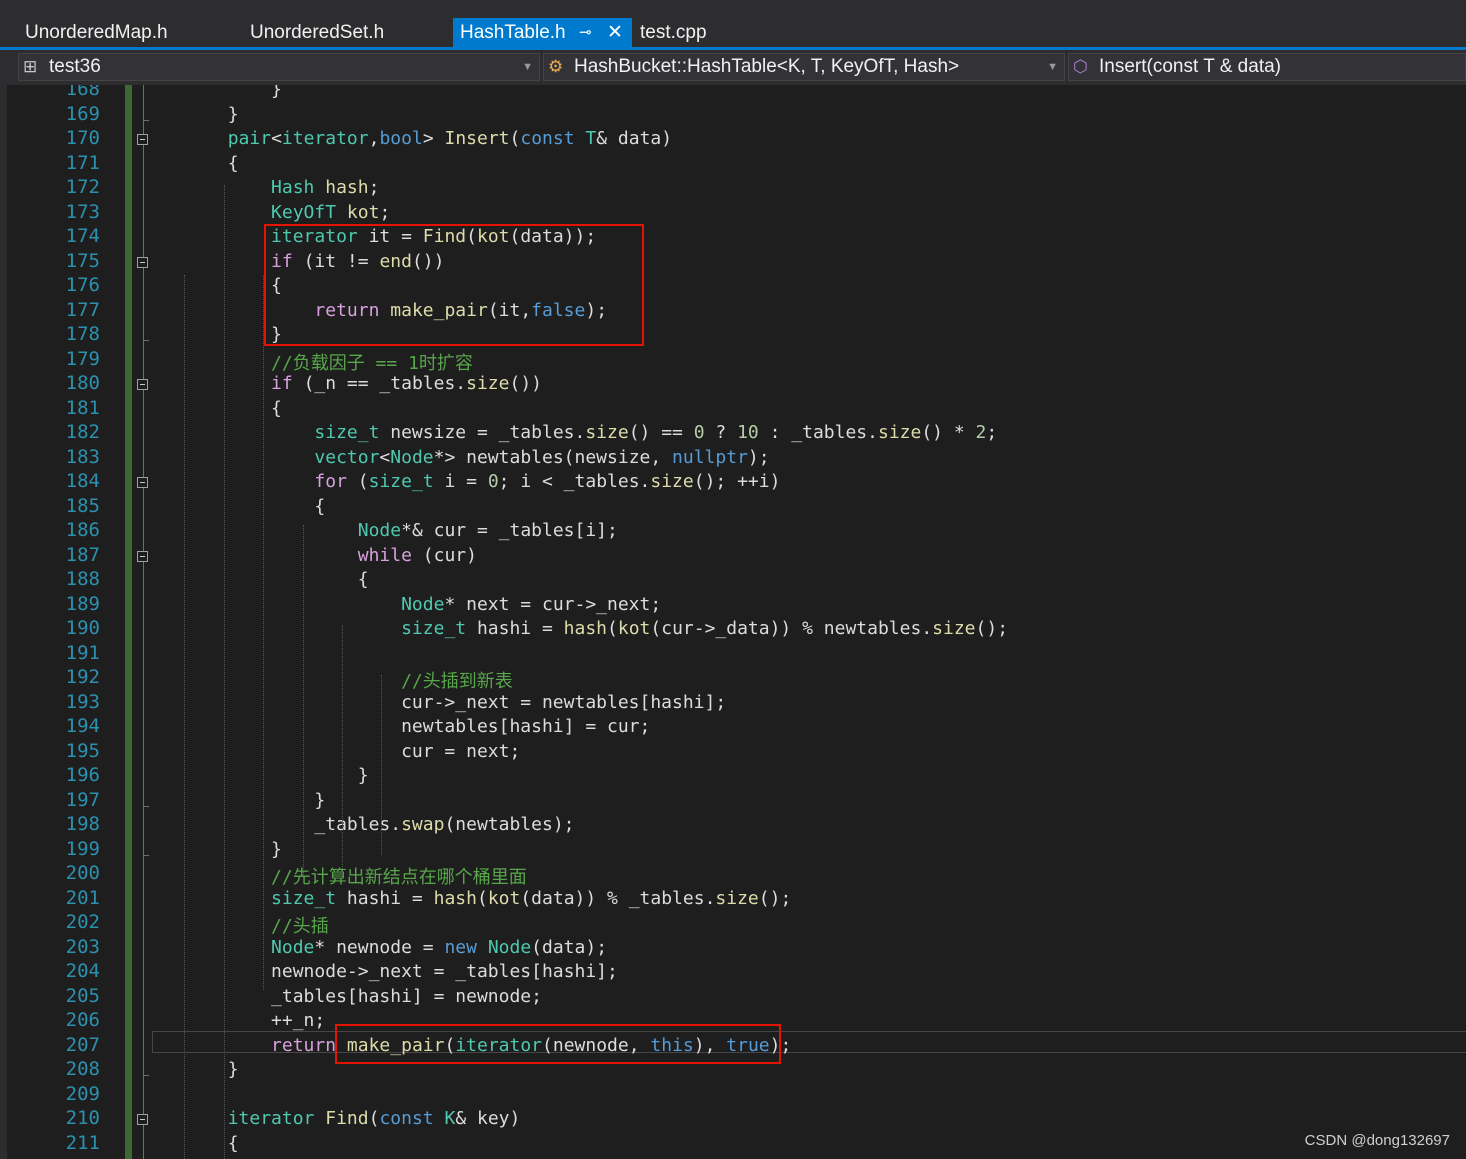  I want to click on code-line: newtables[hashi] = cur;, so click(395, 728).